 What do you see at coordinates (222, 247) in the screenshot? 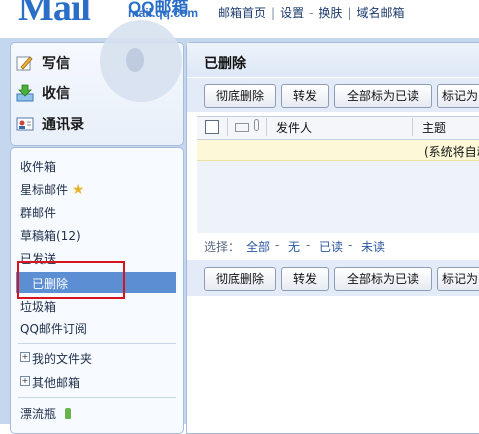
I see `select-label: 选择：` at bounding box center [222, 247].